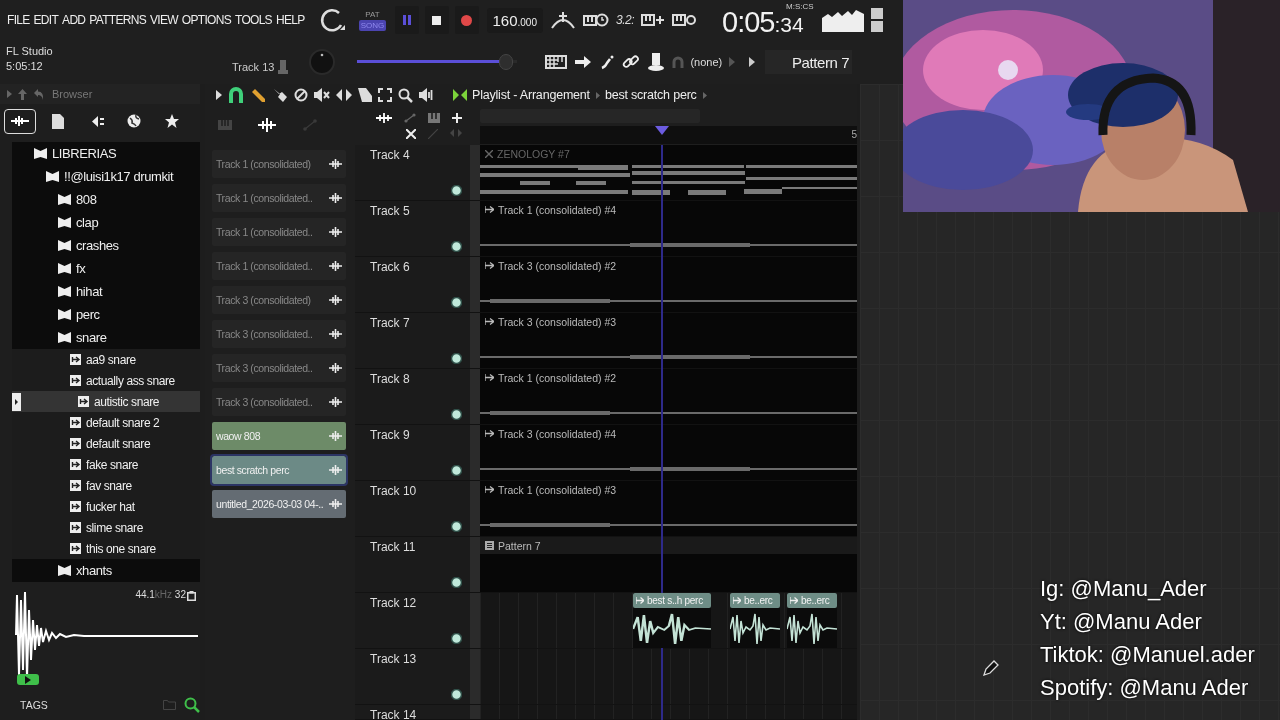  Describe the element at coordinates (519, 545) in the screenshot. I see `clip-label: Pattern 7` at that location.